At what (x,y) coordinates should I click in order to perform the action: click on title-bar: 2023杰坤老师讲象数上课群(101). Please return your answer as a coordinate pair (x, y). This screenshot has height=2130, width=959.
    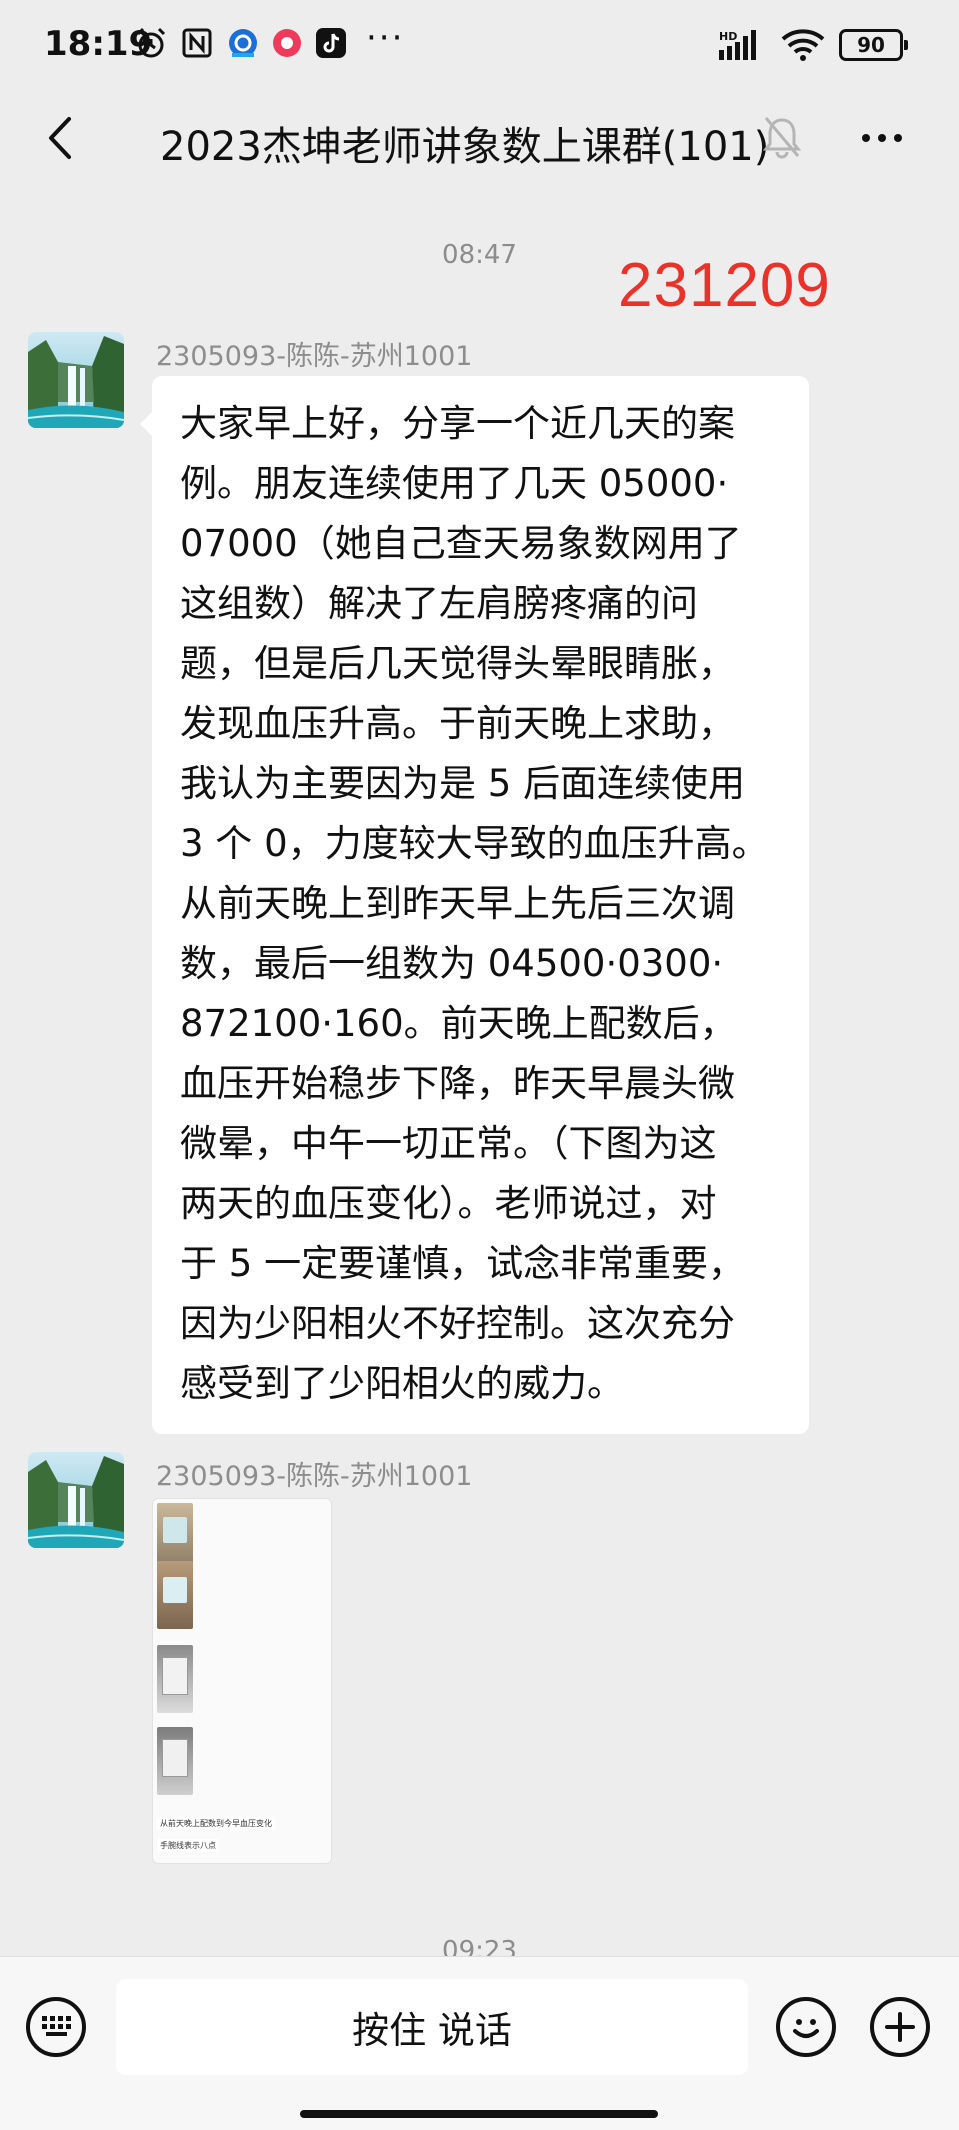
    Looking at the image, I should click on (479, 140).